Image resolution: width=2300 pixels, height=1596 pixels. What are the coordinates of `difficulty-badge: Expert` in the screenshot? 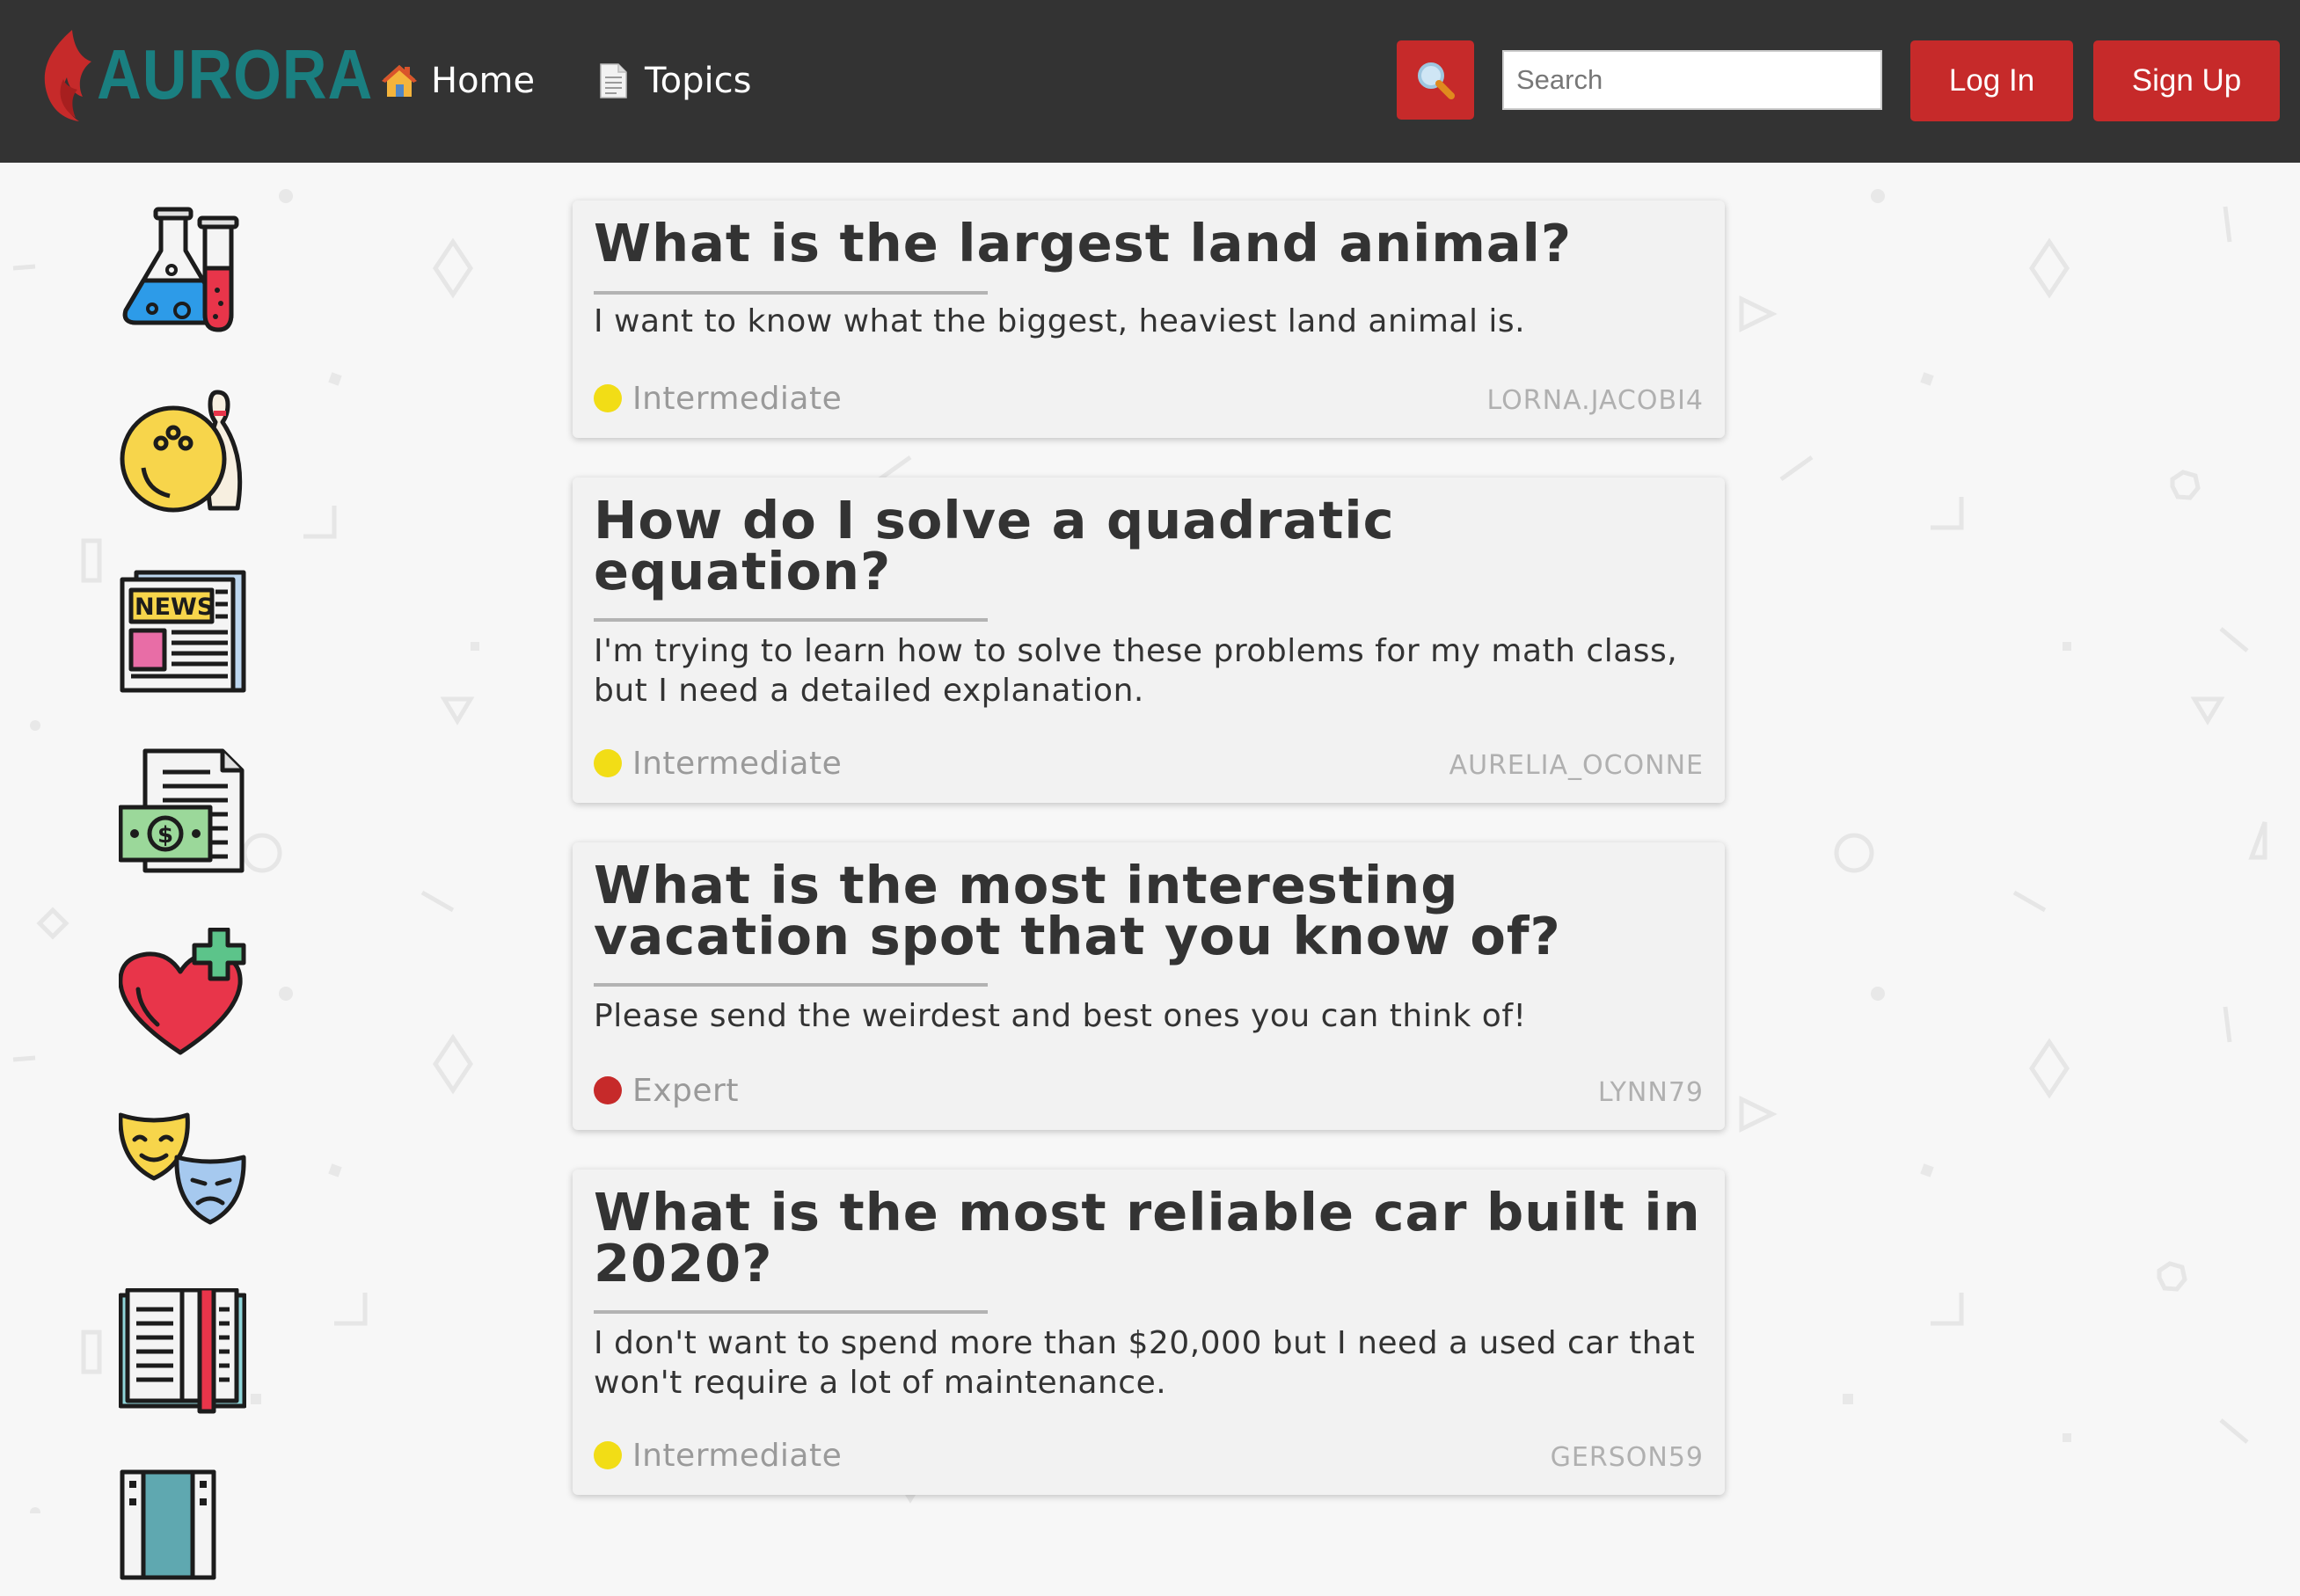 It's located at (666, 1090).